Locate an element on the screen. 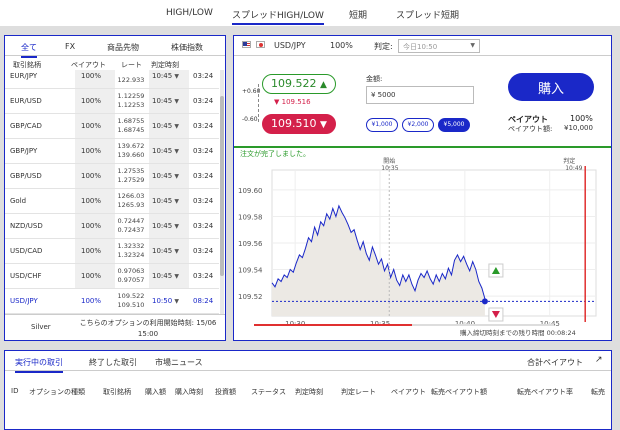  trades-column-header: 判定時刻 is located at coordinates (309, 392).